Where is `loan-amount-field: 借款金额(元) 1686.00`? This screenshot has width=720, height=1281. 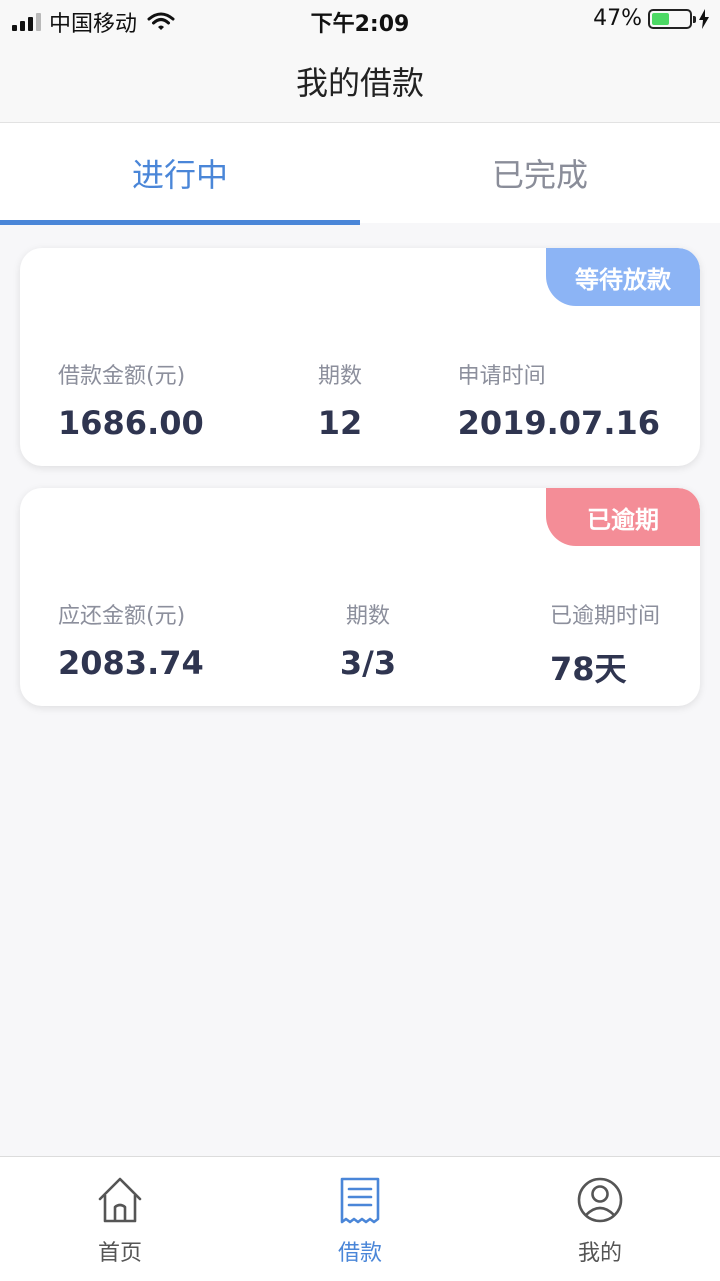
loan-amount-field: 借款金额(元) 1686.00 is located at coordinates (131, 400).